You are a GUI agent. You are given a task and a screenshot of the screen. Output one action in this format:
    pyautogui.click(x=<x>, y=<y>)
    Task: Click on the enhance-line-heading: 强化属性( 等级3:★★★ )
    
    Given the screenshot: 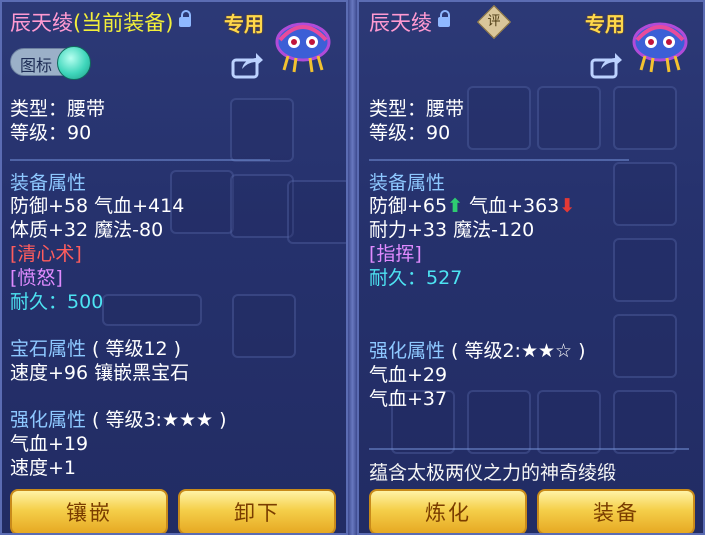 What is the action you would take?
    pyautogui.click(x=118, y=420)
    